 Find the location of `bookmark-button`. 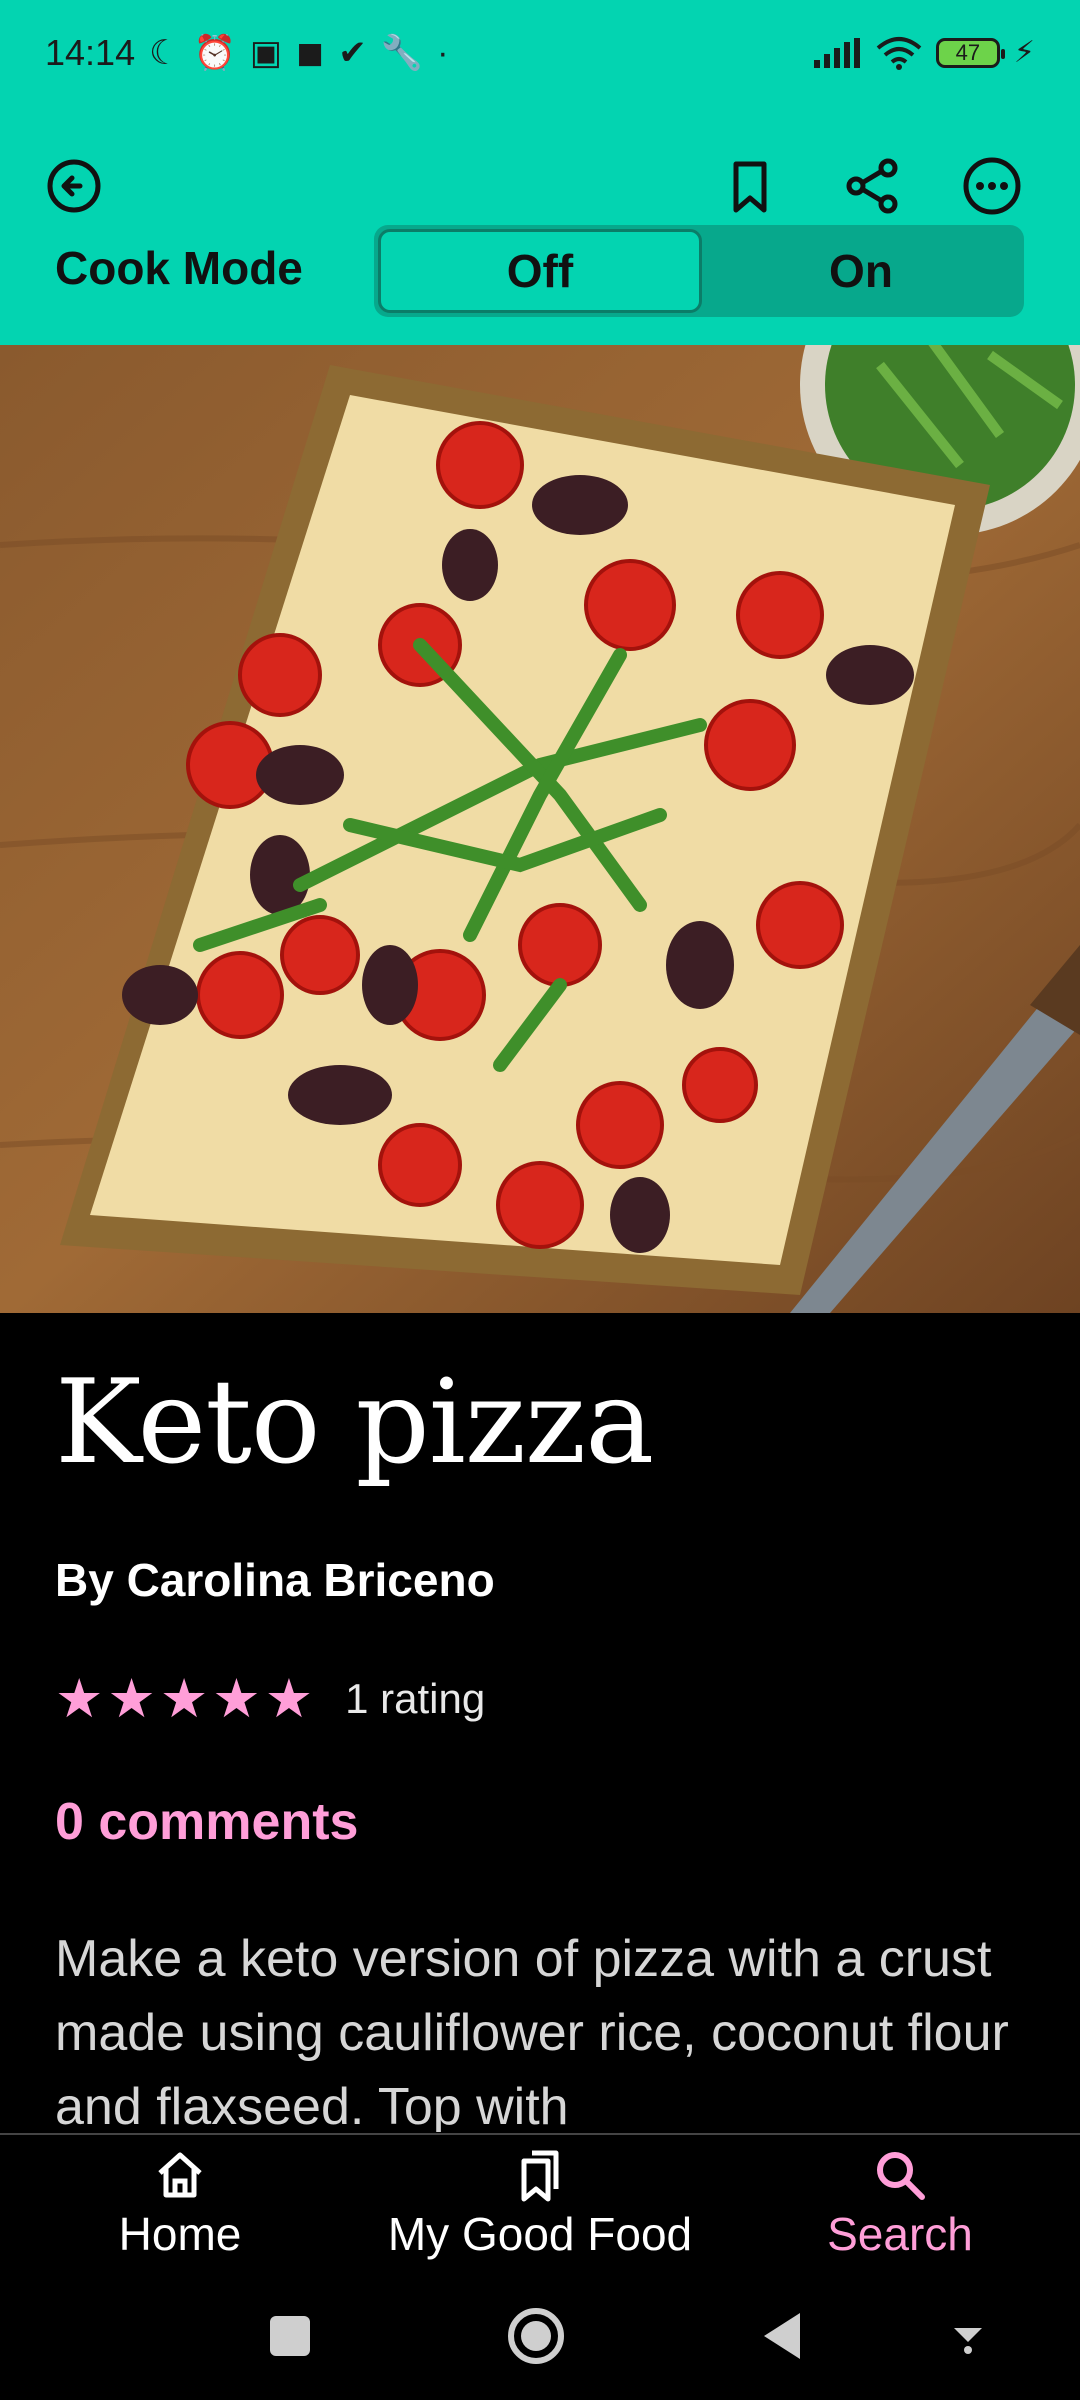

bookmark-button is located at coordinates (750, 186).